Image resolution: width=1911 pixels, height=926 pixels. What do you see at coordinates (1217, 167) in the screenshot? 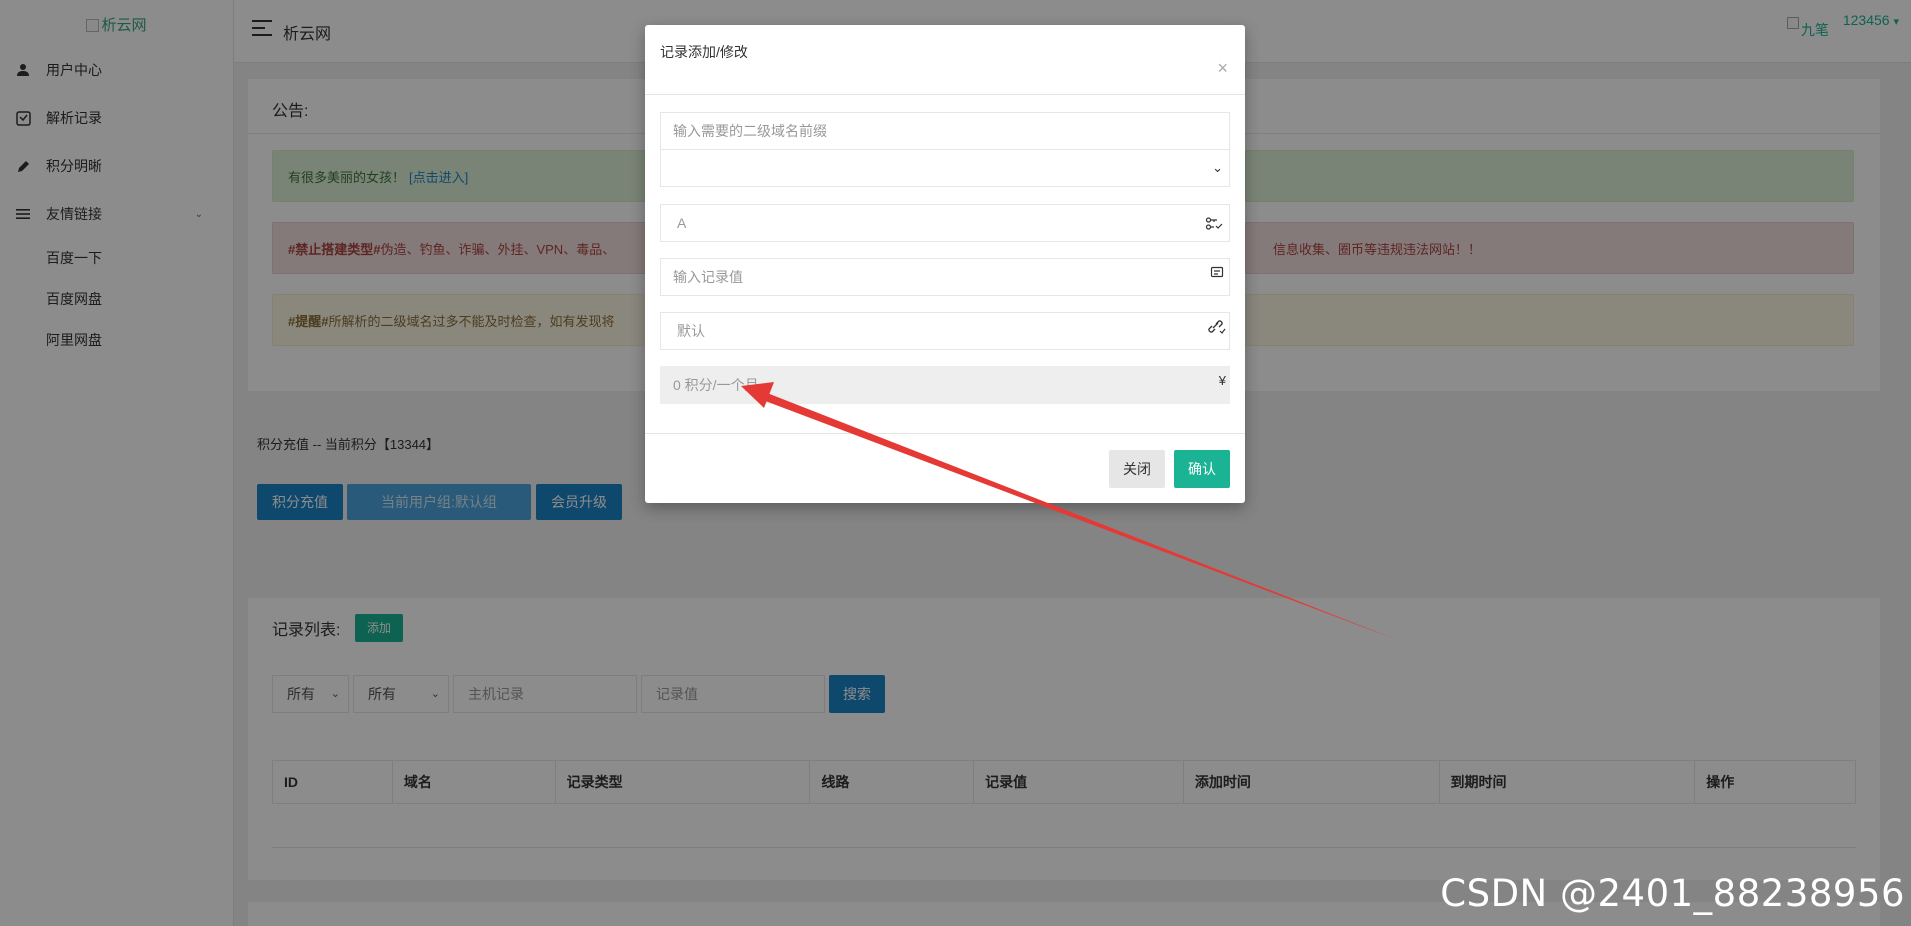
I see `chevron-down-icon: ⌄` at bounding box center [1217, 167].